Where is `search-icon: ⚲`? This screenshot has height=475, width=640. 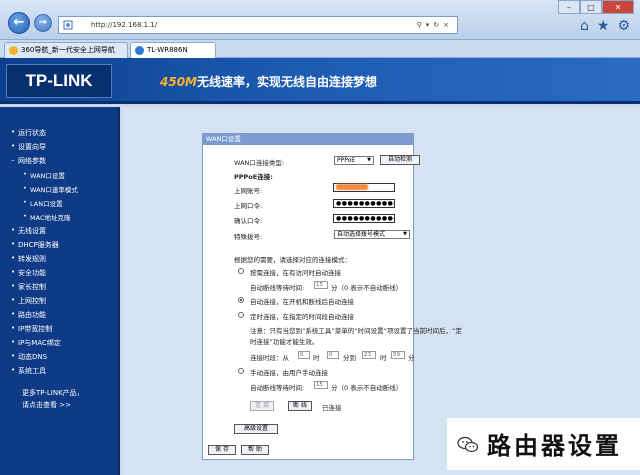 search-icon: ⚲ is located at coordinates (421, 25).